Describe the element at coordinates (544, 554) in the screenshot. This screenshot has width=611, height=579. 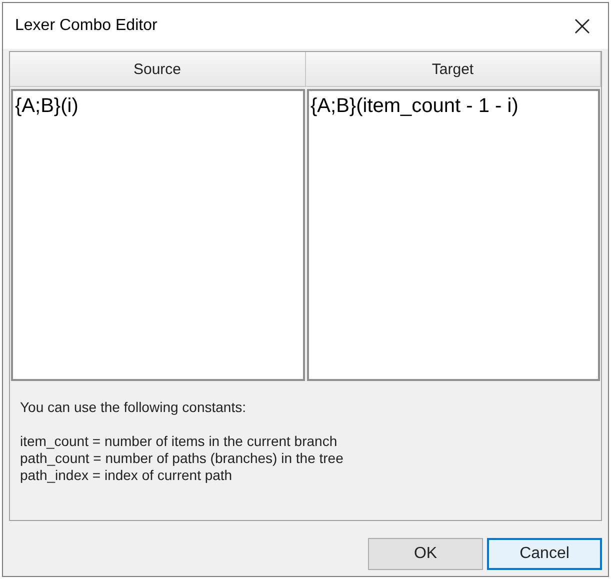
I see `cancel-button: Cancel` at that location.